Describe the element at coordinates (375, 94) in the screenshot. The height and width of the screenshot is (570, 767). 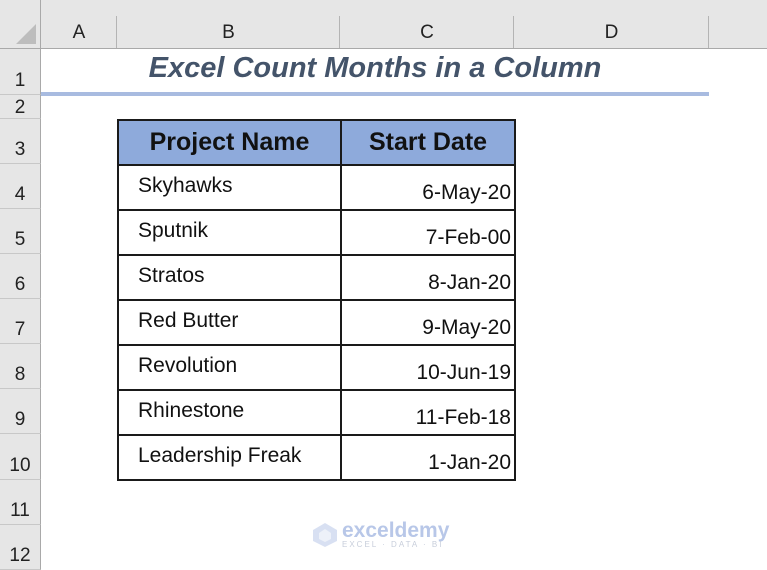
I see `title-underline` at that location.